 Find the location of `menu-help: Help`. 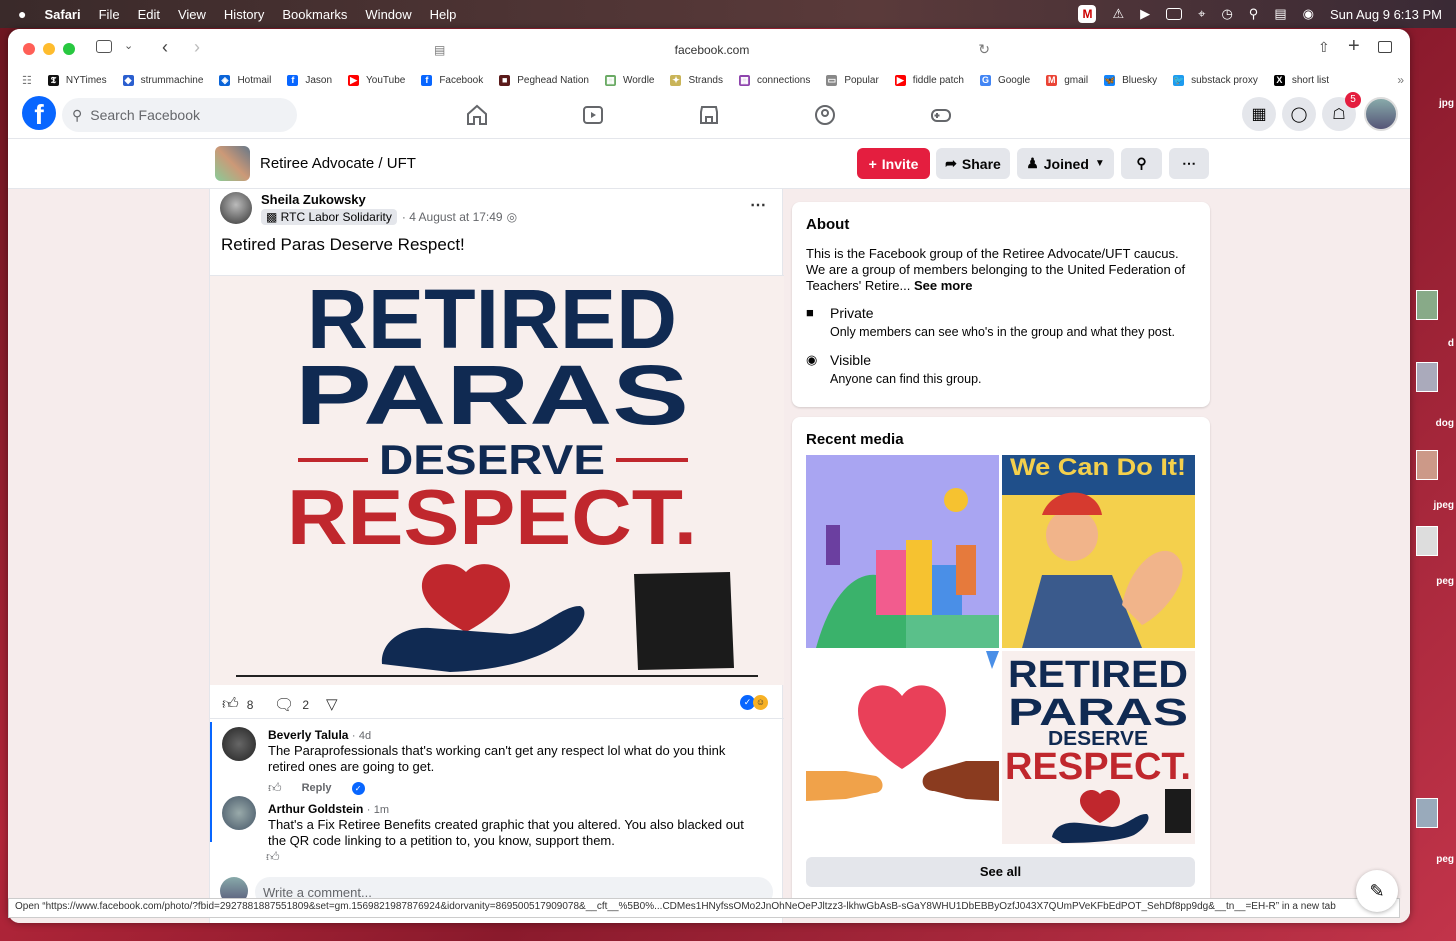

menu-help: Help is located at coordinates (443, 14).